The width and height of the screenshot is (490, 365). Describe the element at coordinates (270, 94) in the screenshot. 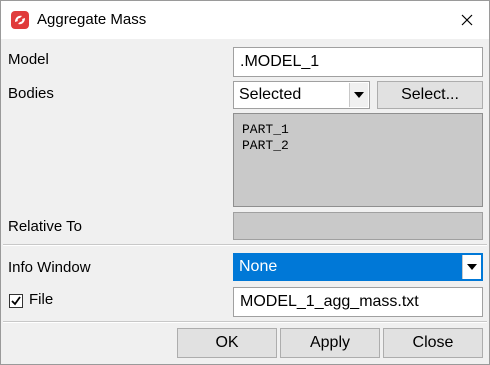

I see `bodies-dropdown-value: Selected` at that location.